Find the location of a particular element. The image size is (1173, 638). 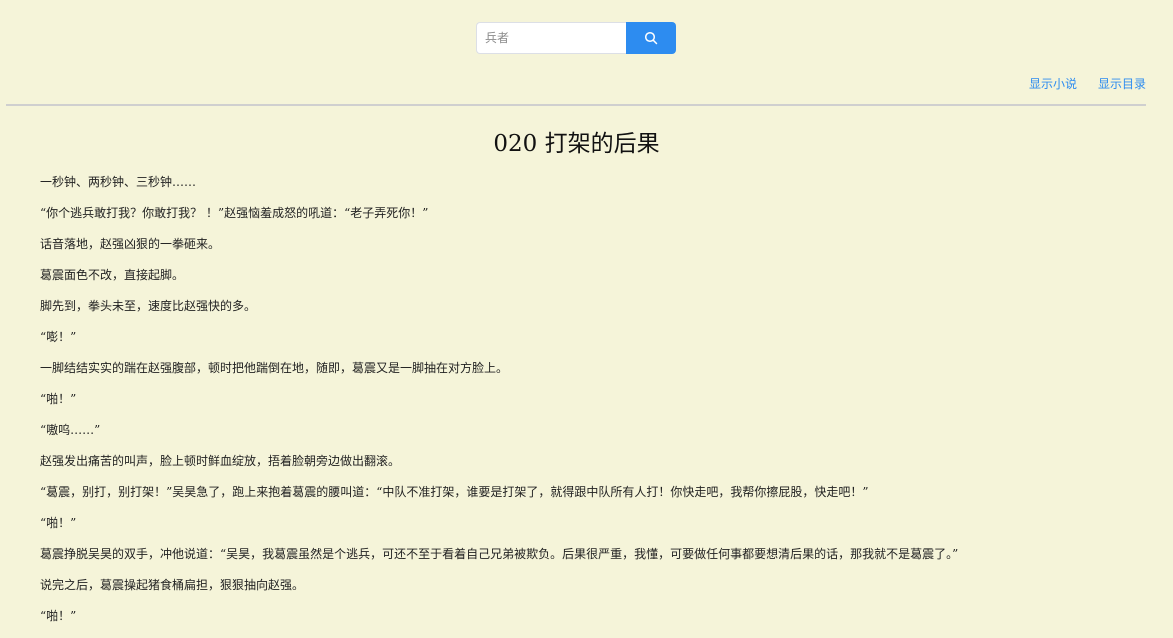

paragraph: 一脚结结实实的踹在赵强腹部，顿时把他踹倒在地，随即，葛震又是一脚抽在对方脸上。 is located at coordinates (274, 368).